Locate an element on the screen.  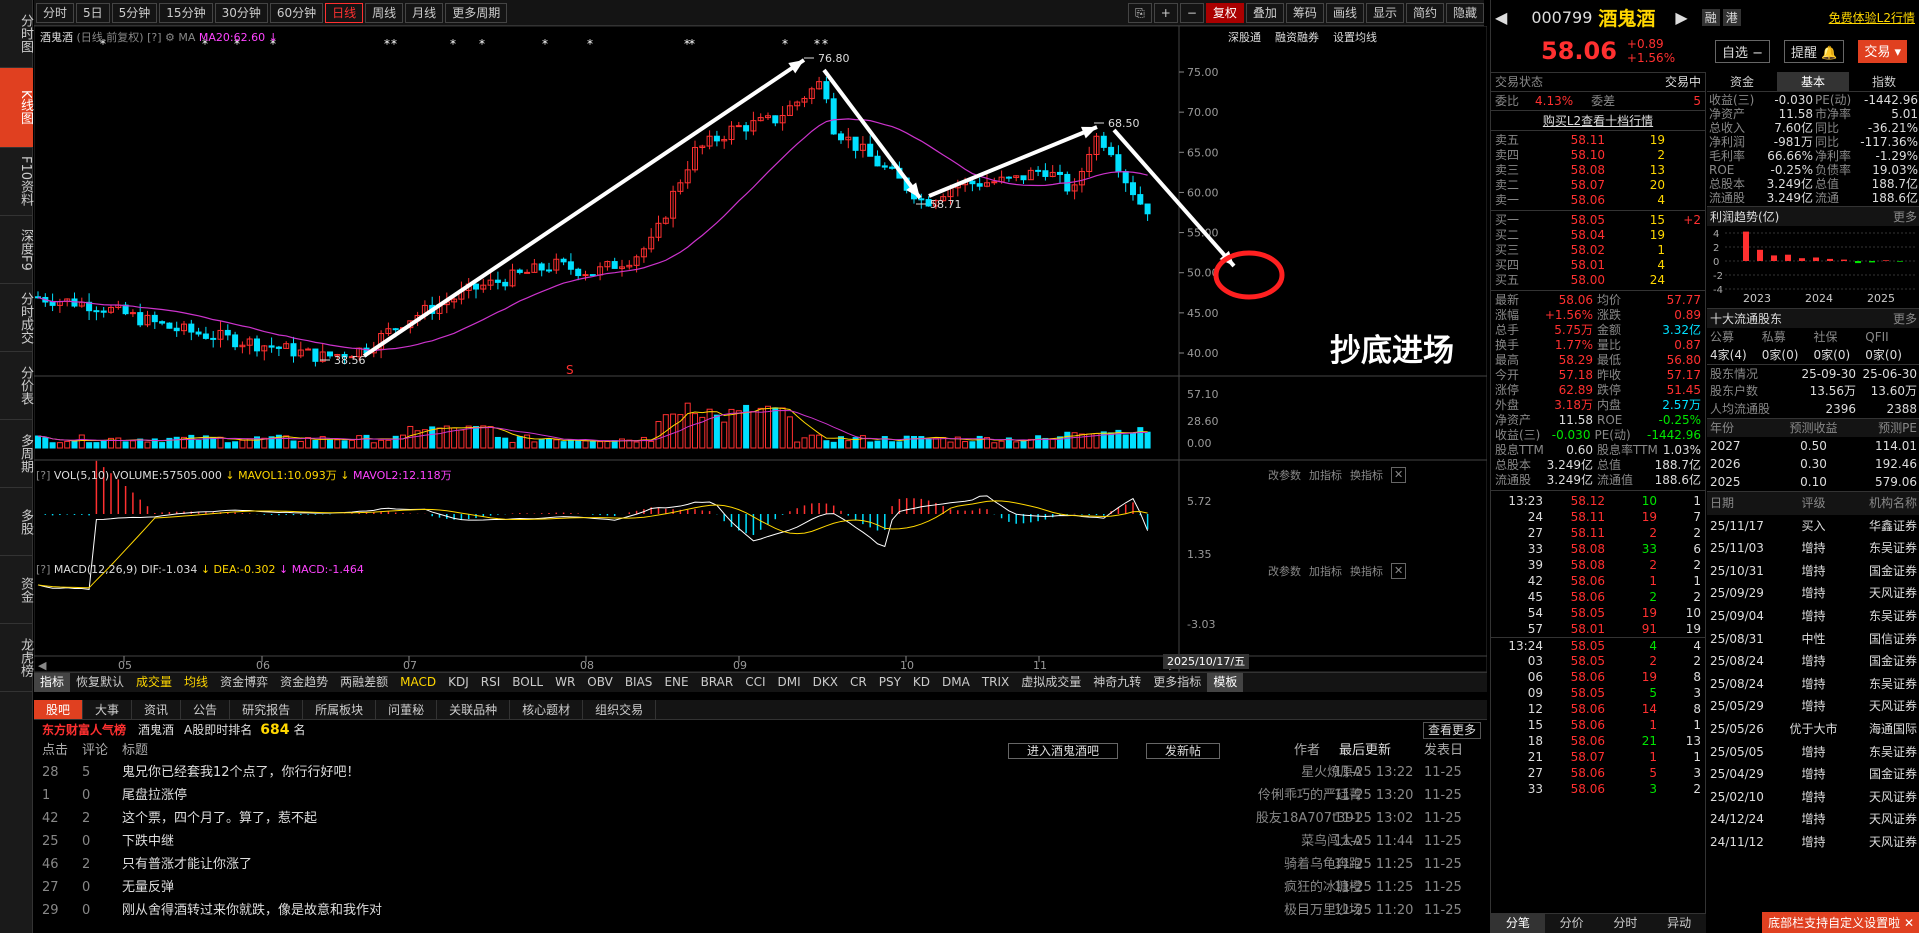
fund-tab-0: 资金 is located at coordinates (1742, 81).